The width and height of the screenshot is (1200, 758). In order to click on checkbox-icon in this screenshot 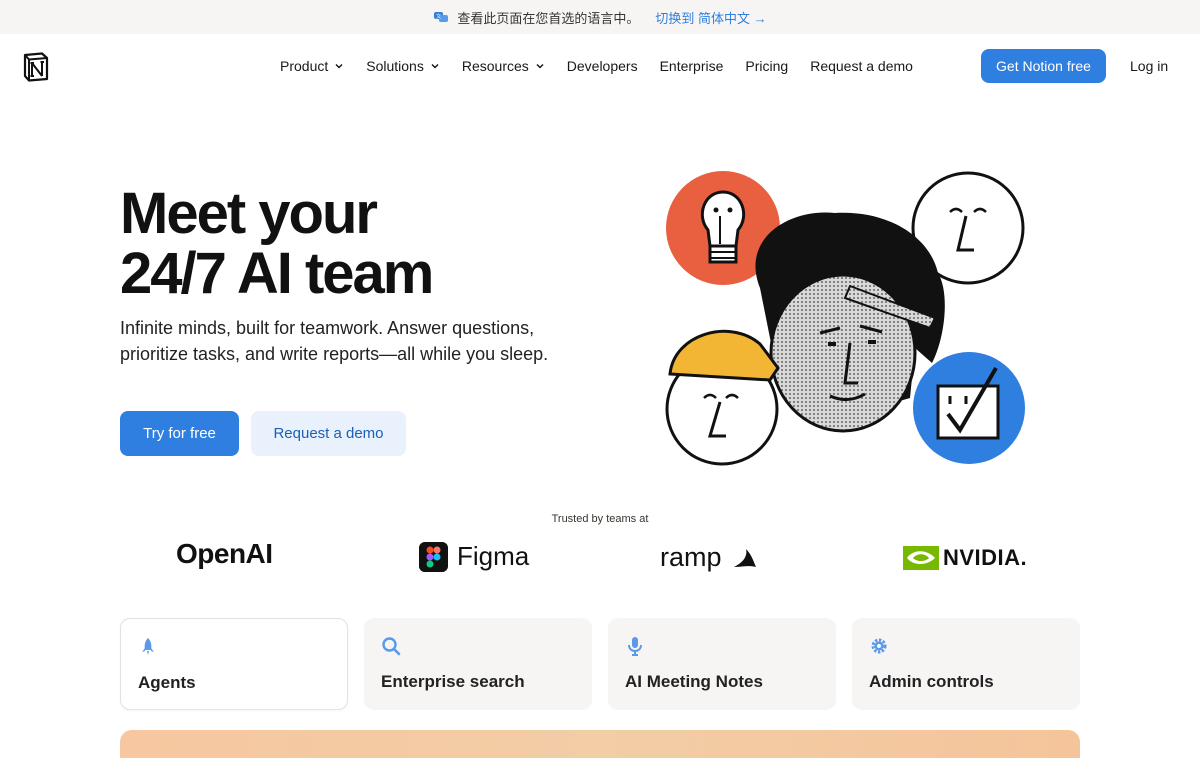, I will do `click(969, 408)`.